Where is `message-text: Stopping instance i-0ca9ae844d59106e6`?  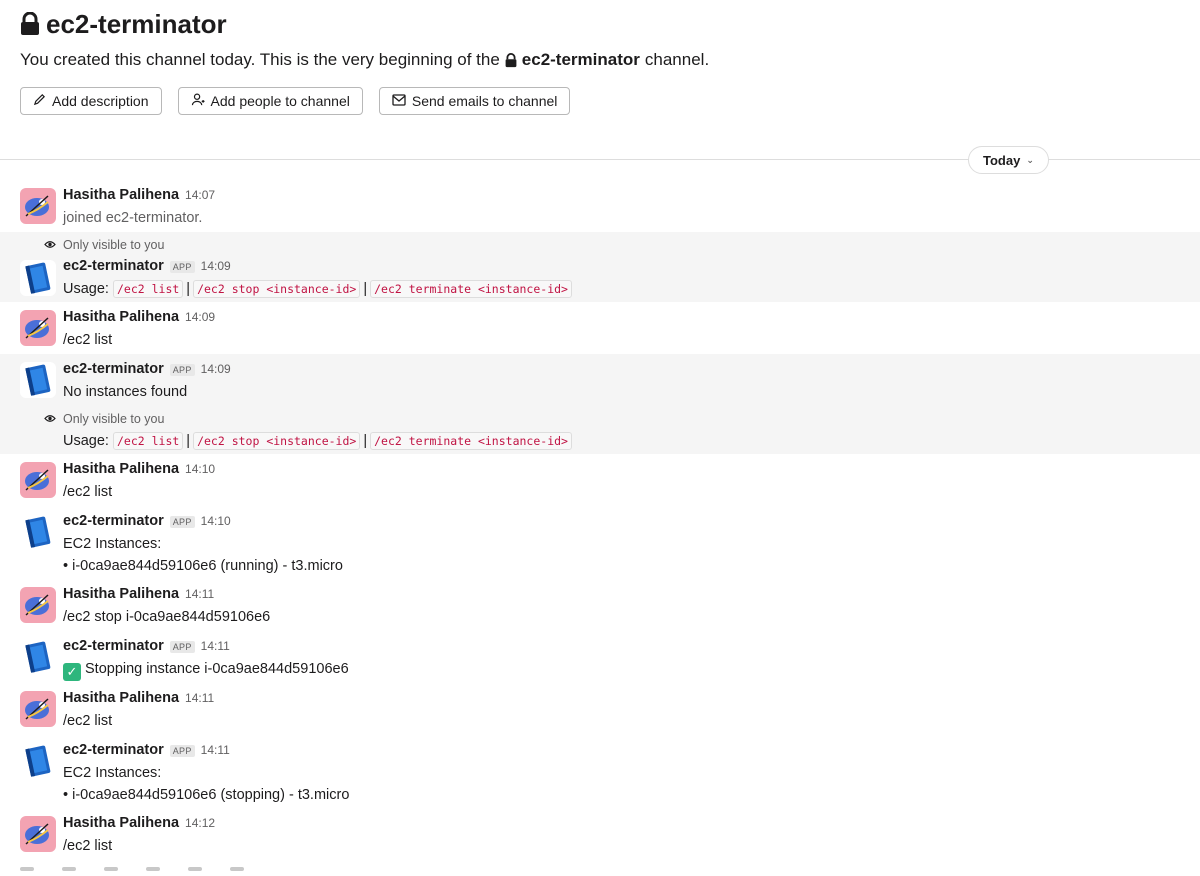
message-text: Stopping instance i-0ca9ae844d59106e6 is located at coordinates (217, 669).